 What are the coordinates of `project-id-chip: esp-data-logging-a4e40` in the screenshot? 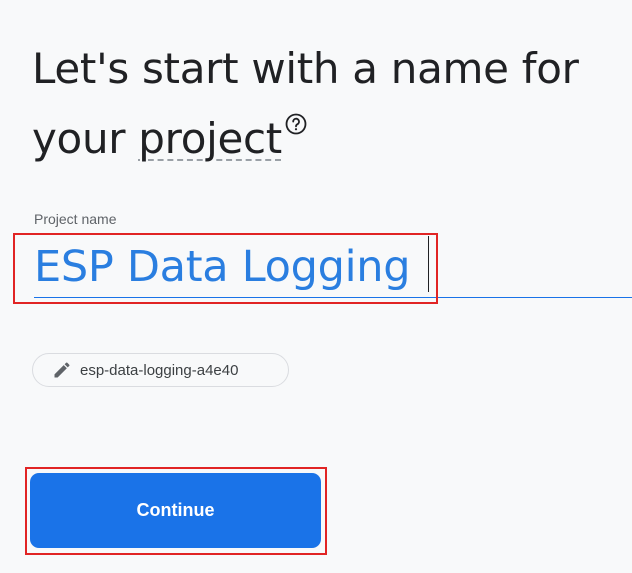 It's located at (160, 370).